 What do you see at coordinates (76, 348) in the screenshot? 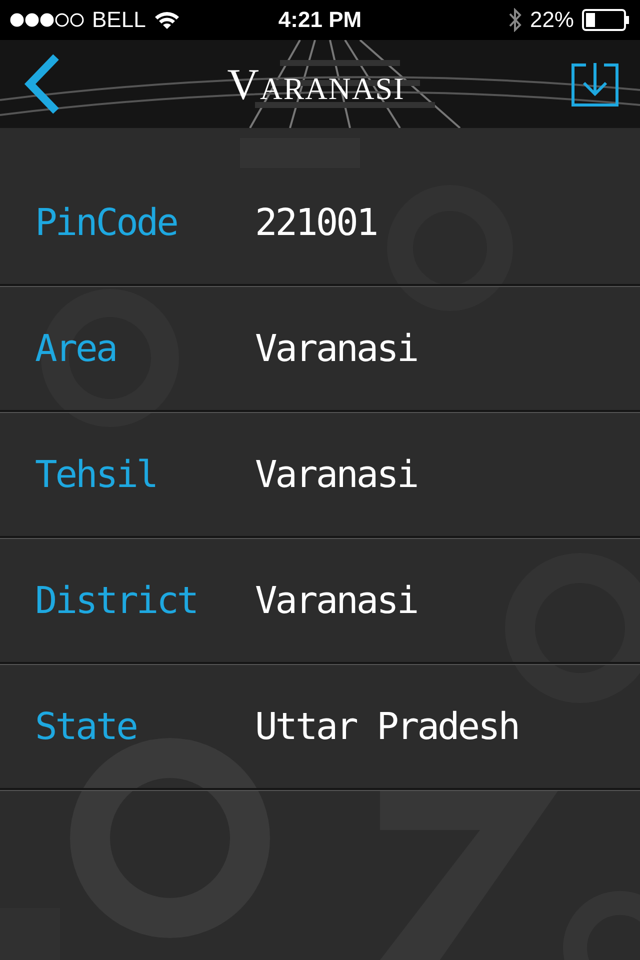
I see `field-label: Area` at bounding box center [76, 348].